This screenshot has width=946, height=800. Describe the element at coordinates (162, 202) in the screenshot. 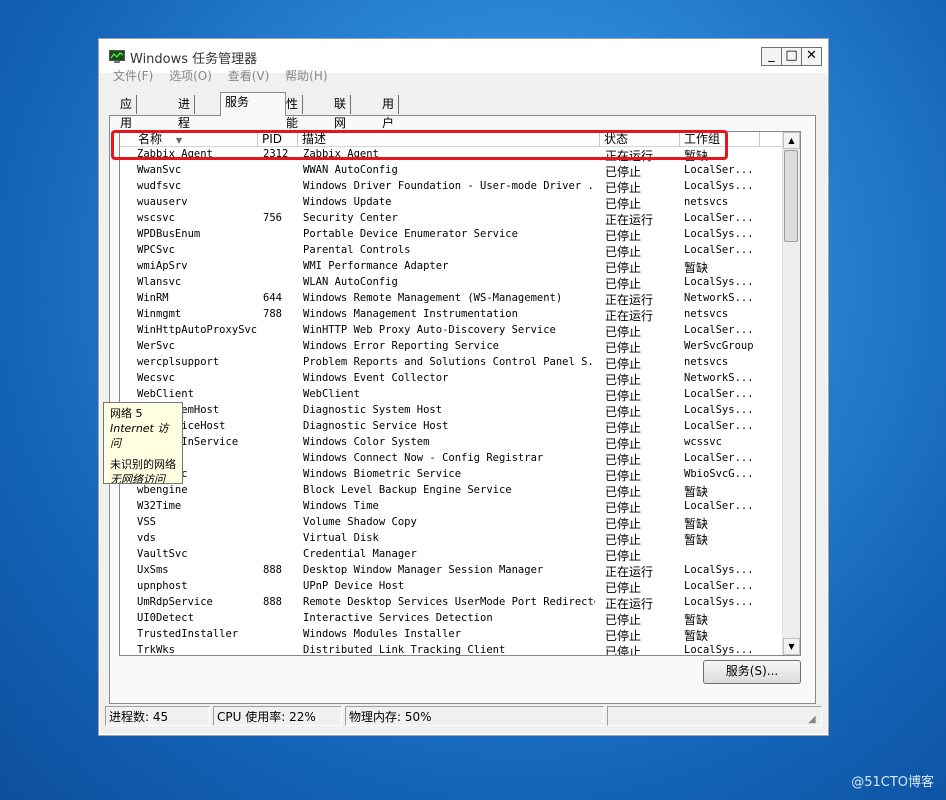

I see `cell-name: wuauserv` at that location.